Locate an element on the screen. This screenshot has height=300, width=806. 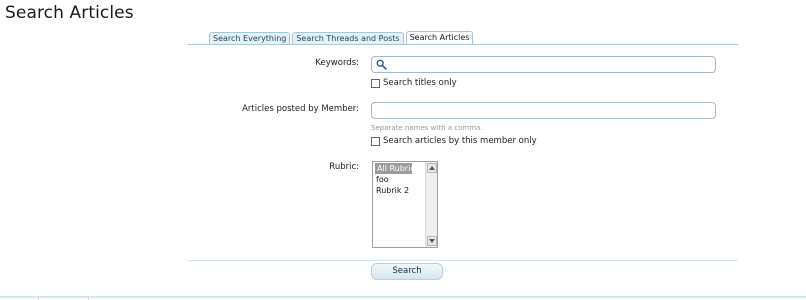
member-only-checkbox is located at coordinates (375, 141).